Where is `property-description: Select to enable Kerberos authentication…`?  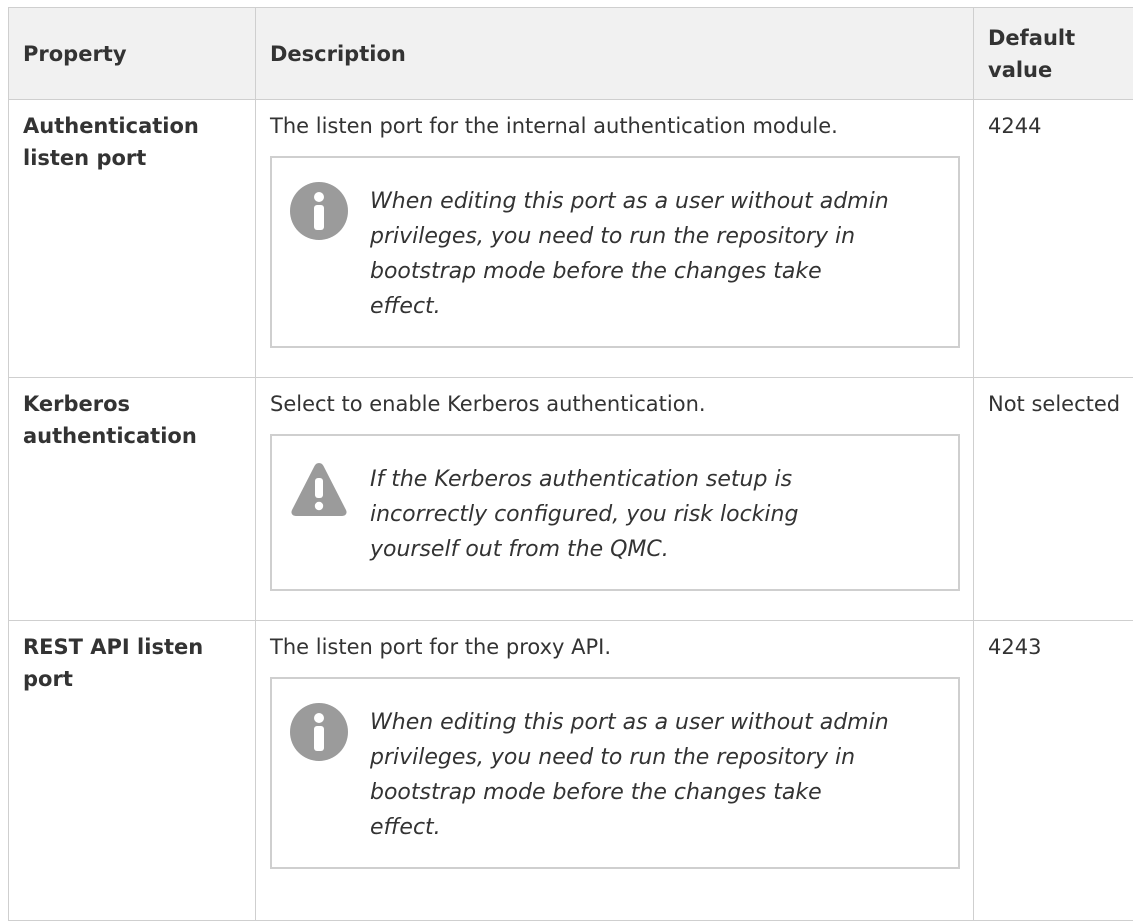 property-description: Select to enable Kerberos authentication… is located at coordinates (614, 404).